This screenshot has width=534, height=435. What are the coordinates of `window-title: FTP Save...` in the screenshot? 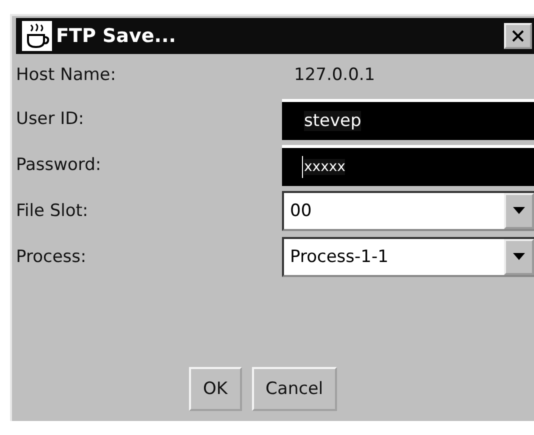 It's located at (116, 36).